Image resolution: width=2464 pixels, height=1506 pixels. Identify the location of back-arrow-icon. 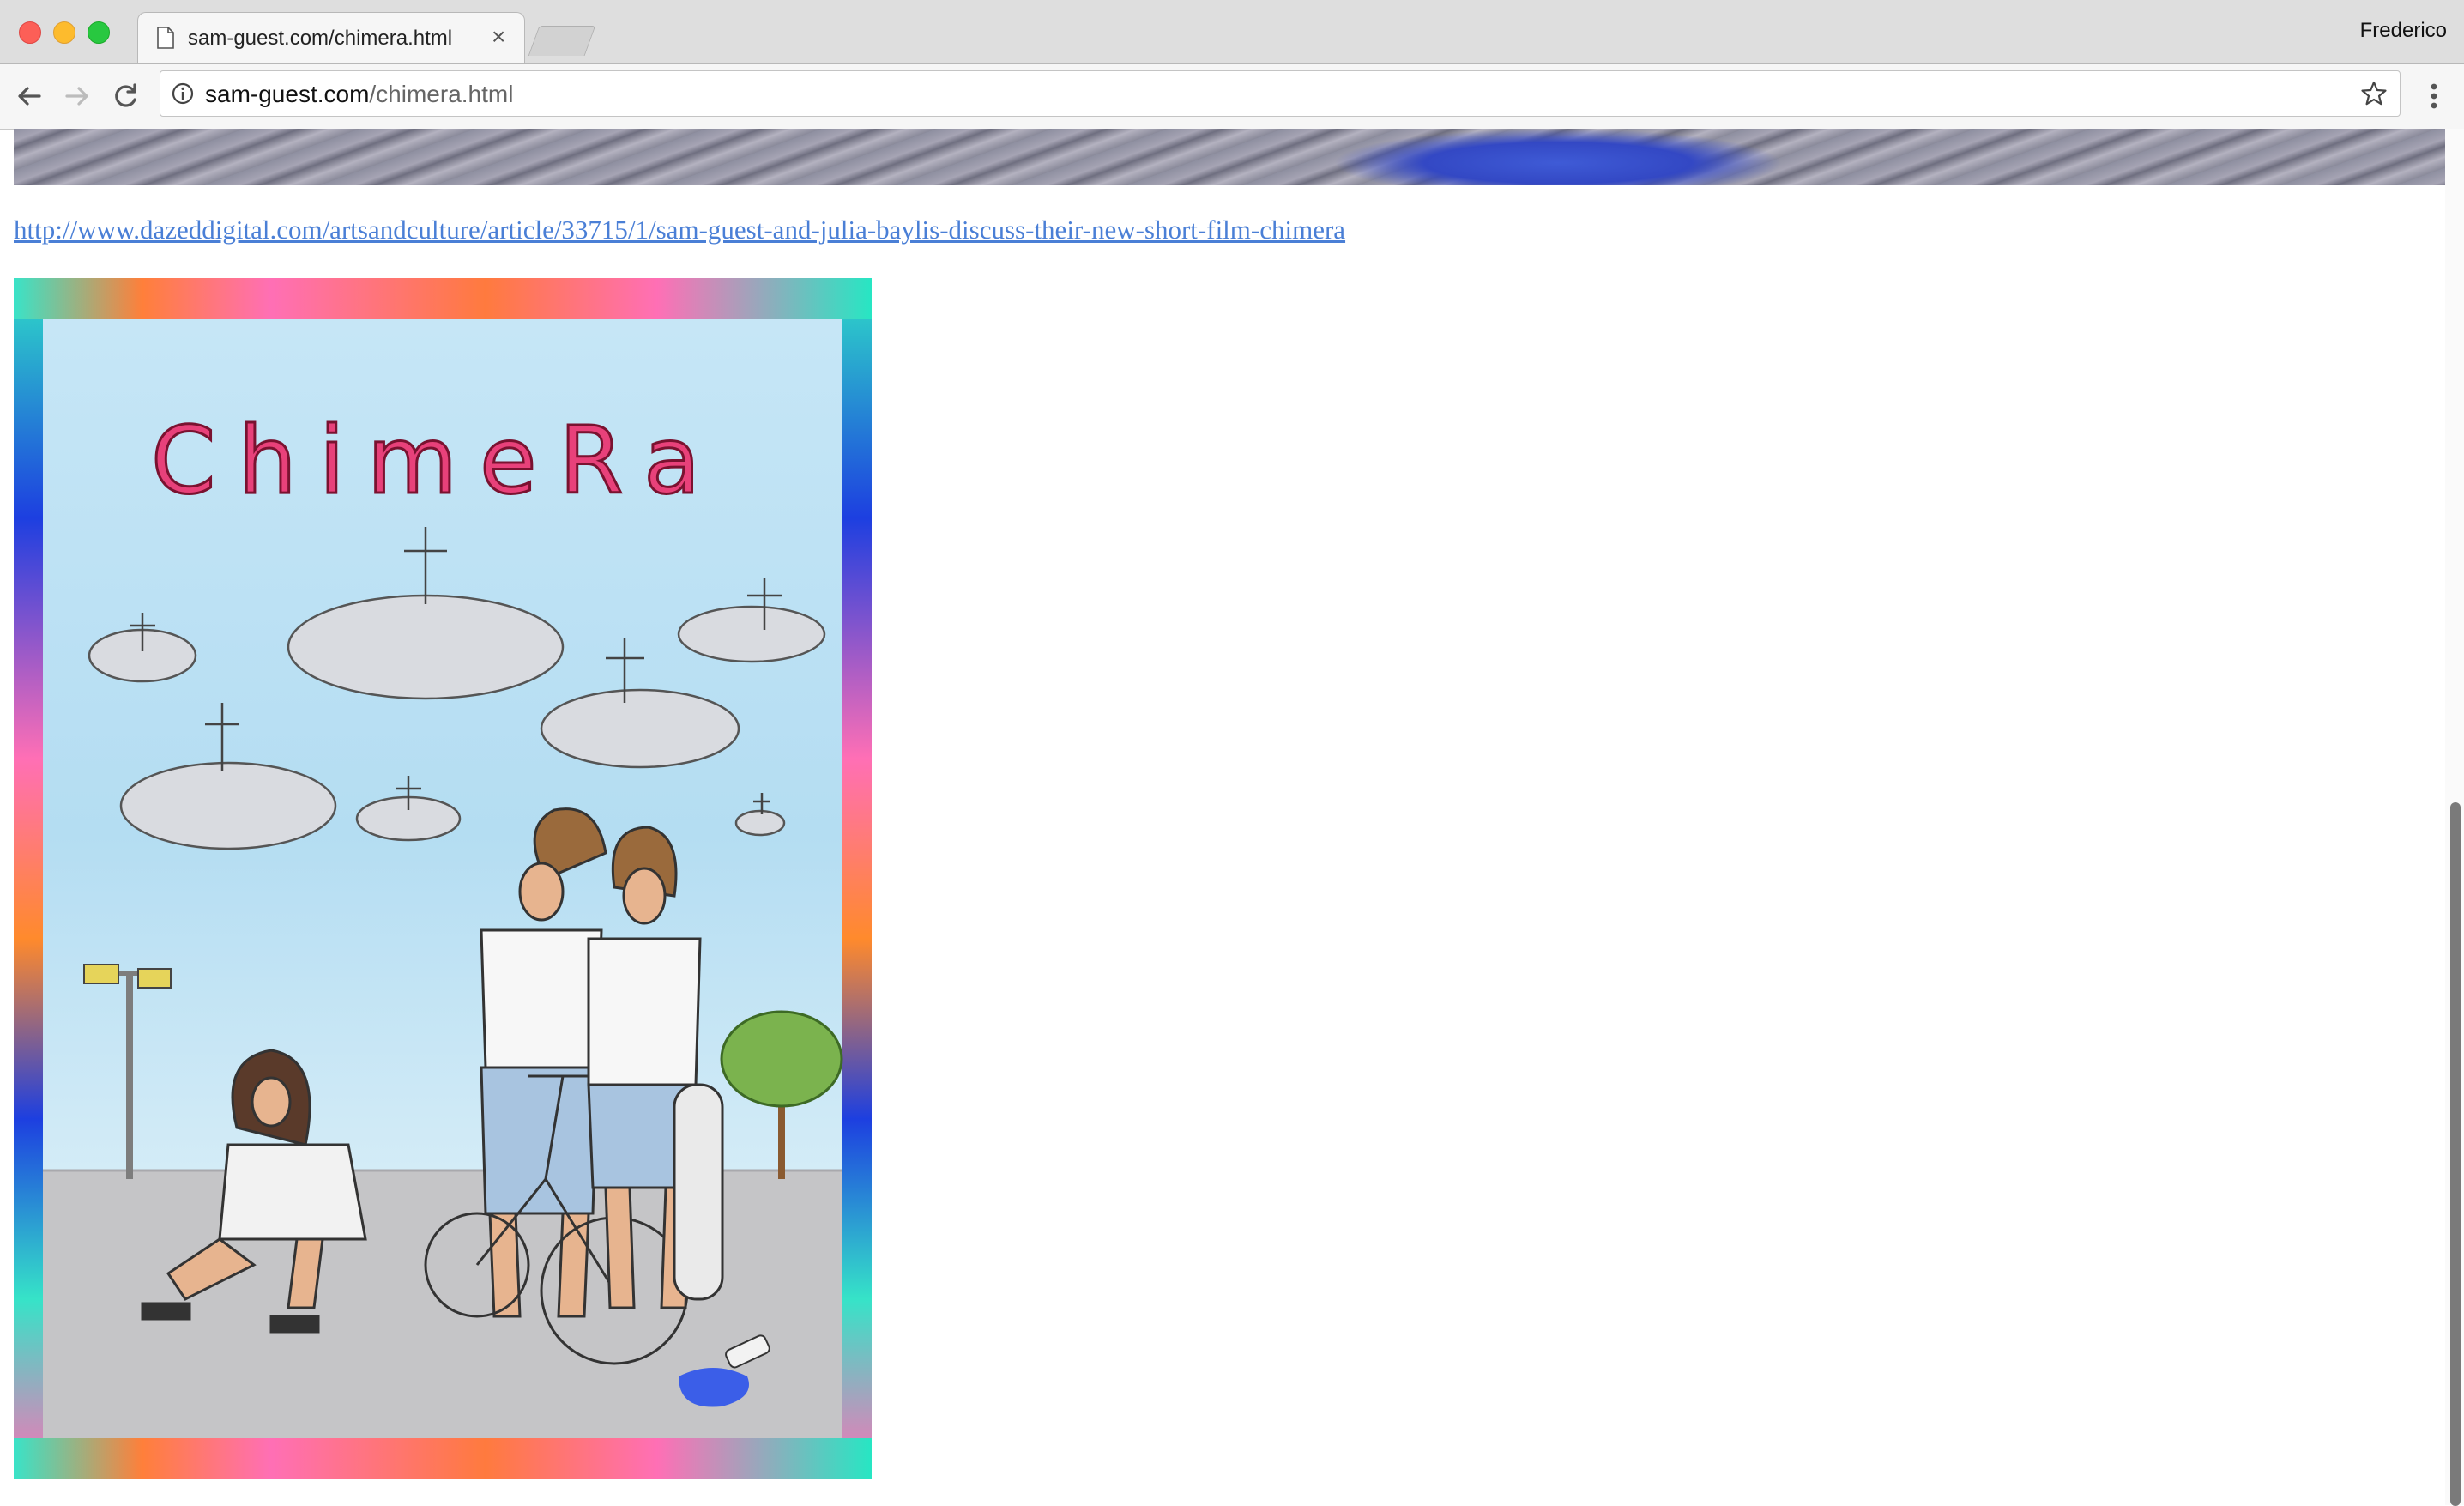
(29, 96).